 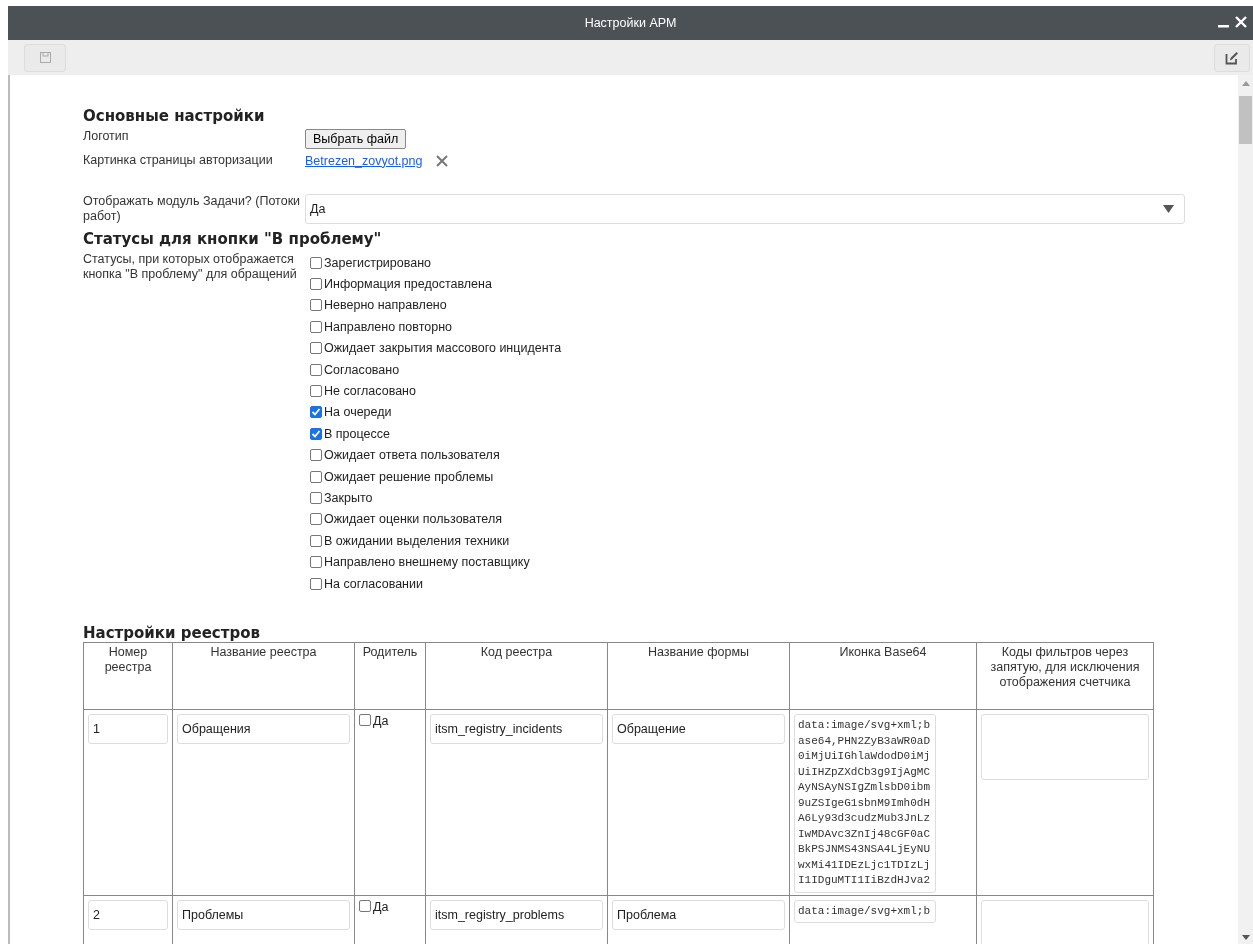 What do you see at coordinates (370, 391) in the screenshot?
I see `checkbox-label: Не согласовано` at bounding box center [370, 391].